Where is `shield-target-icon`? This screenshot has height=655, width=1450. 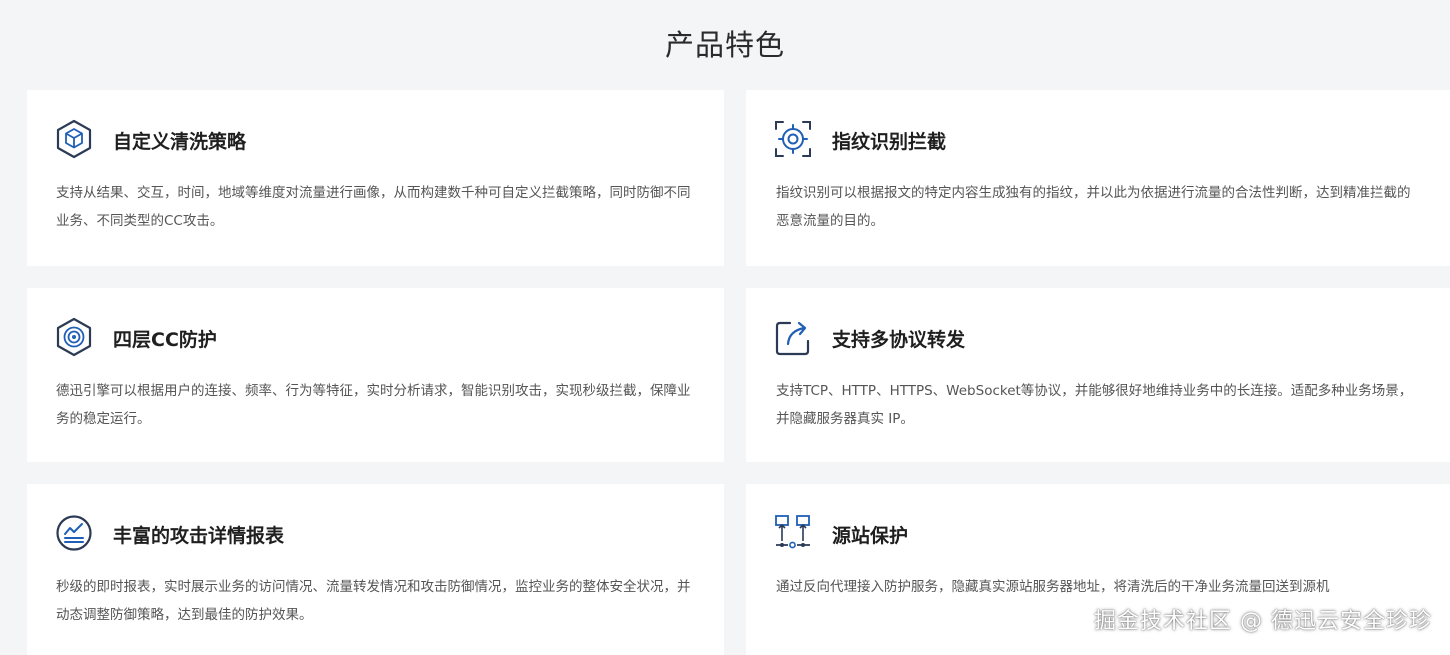
shield-target-icon is located at coordinates (74, 337).